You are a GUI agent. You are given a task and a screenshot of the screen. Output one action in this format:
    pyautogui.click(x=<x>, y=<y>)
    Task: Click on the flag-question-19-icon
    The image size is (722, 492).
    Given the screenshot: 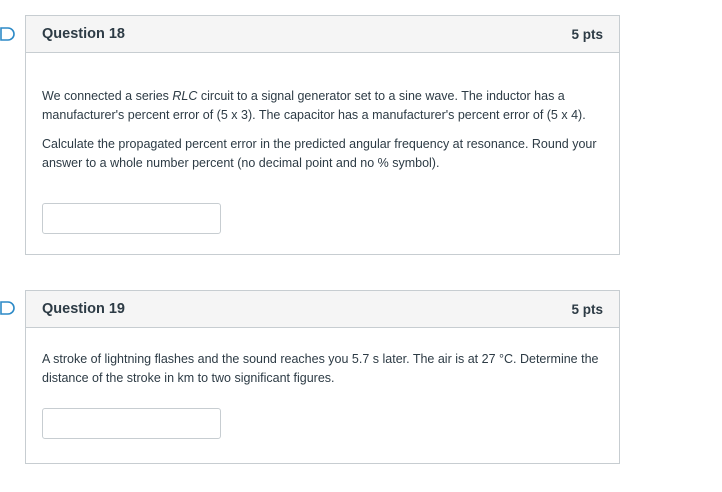 What is the action you would take?
    pyautogui.click(x=7, y=308)
    